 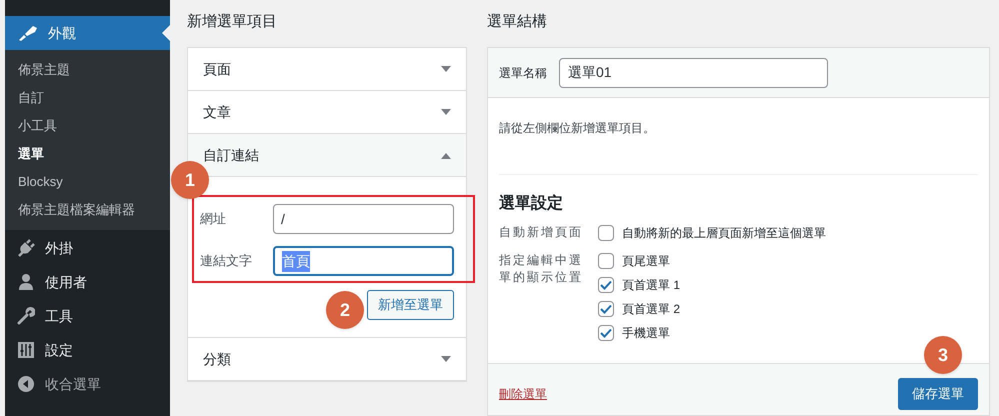 I want to click on checkbox-label: 自動將新的最上層頁面新增至這個選單, so click(x=724, y=233).